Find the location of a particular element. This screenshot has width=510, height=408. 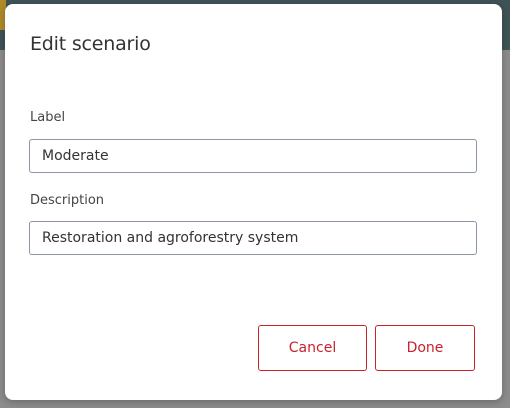

label-input is located at coordinates (253, 156).